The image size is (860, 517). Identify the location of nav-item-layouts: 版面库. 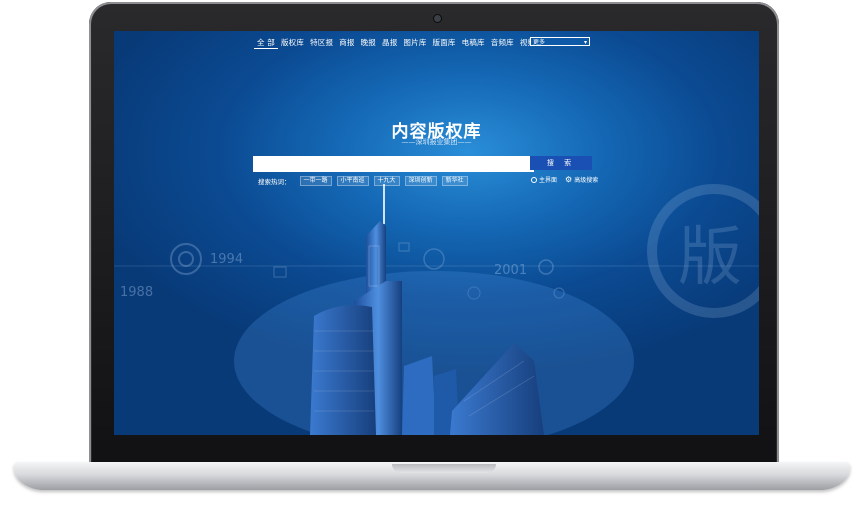
(444, 43).